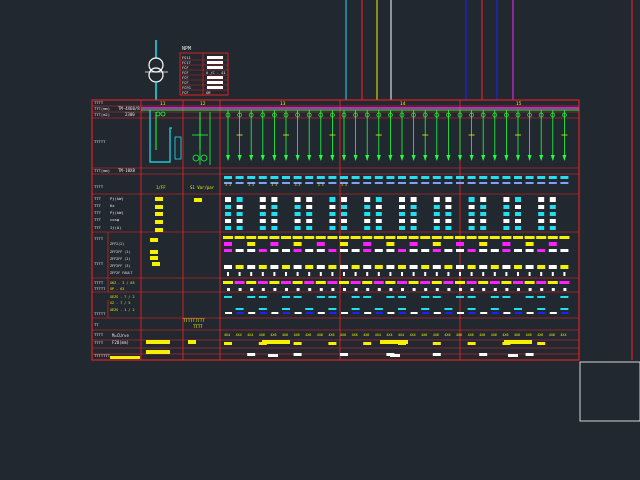 Image resolution: width=640 pixels, height=480 pixels. What do you see at coordinates (120, 342) in the screenshot?
I see `bottom-value-f20: F20(mm)` at bounding box center [120, 342].